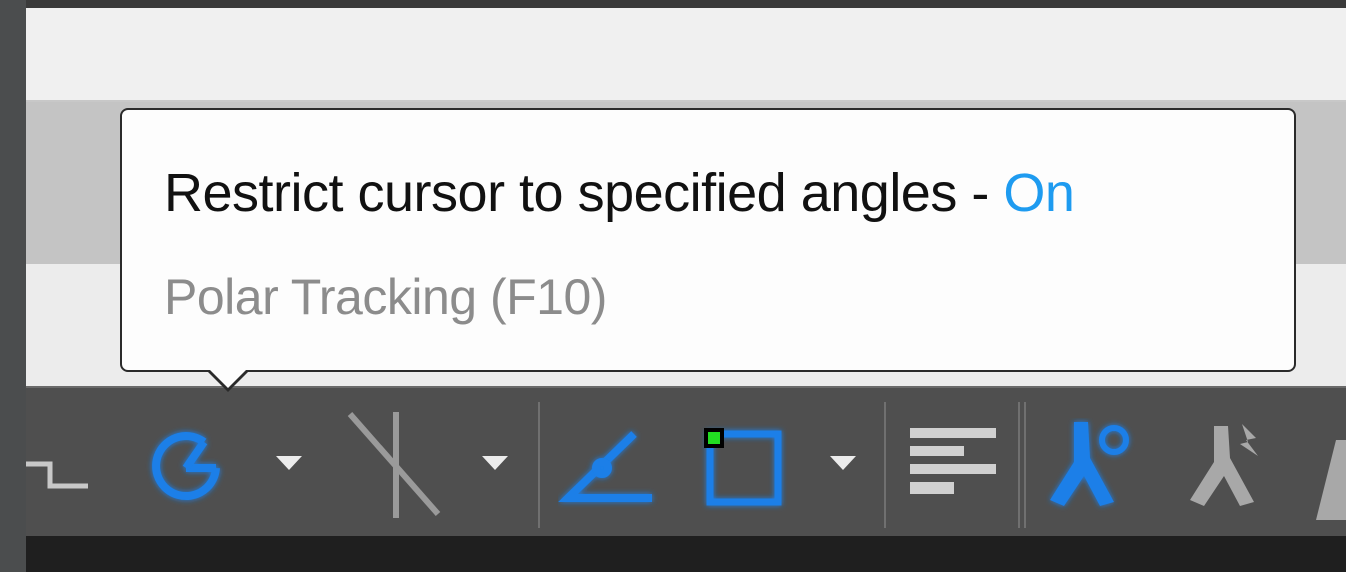 This screenshot has width=1346, height=572. I want to click on drawing-area, so click(686, 554).